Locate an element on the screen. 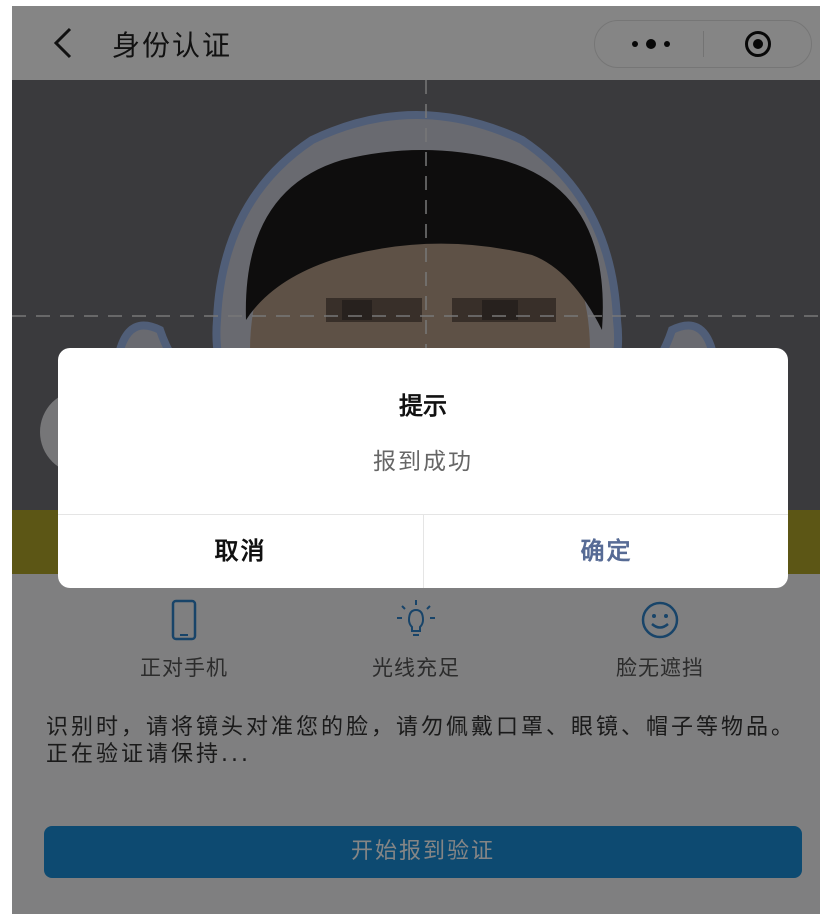  confirm-button: 确定 is located at coordinates (606, 551).